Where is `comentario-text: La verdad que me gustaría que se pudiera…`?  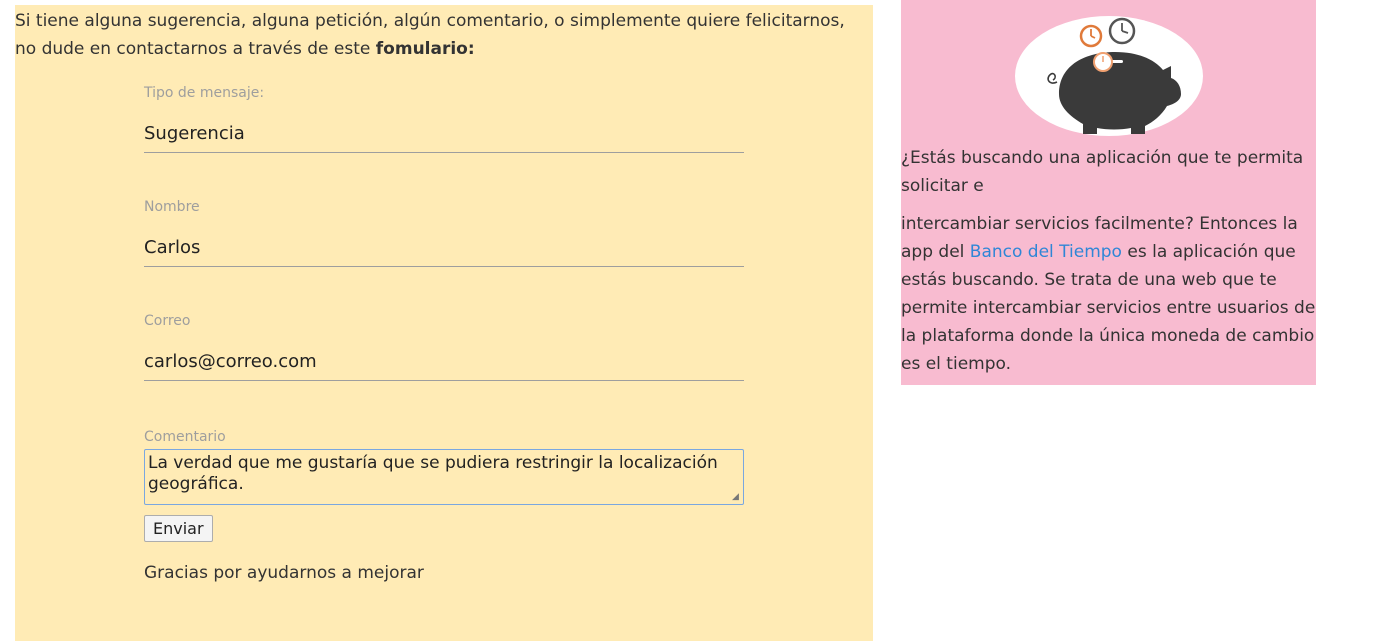
comentario-text: La verdad que me gustaría que se pudiera… is located at coordinates (433, 473).